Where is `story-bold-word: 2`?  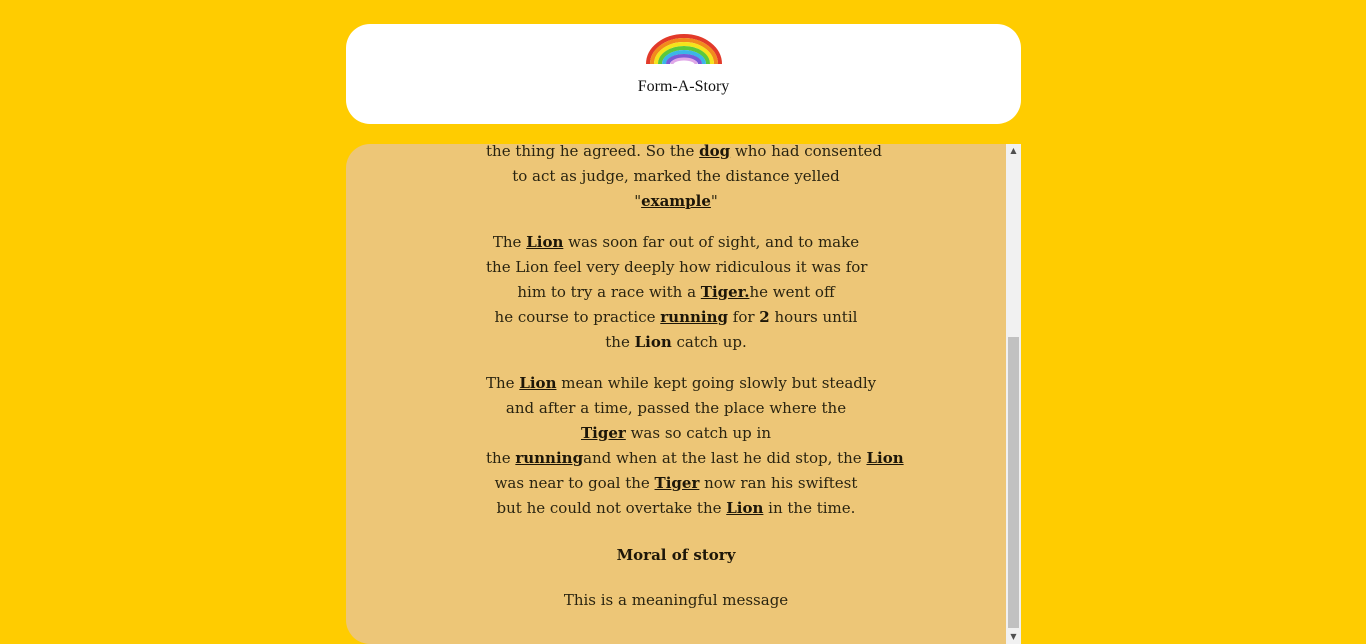
story-bold-word: 2 is located at coordinates (764, 317).